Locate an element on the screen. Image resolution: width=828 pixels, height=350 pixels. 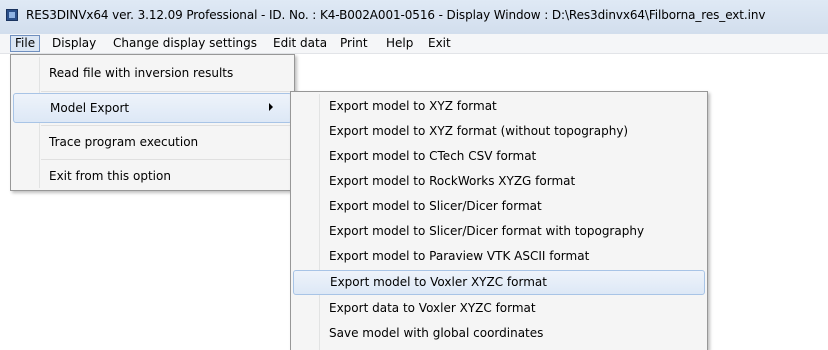
menu-item-trace-program: Trace program execution is located at coordinates (152, 142).